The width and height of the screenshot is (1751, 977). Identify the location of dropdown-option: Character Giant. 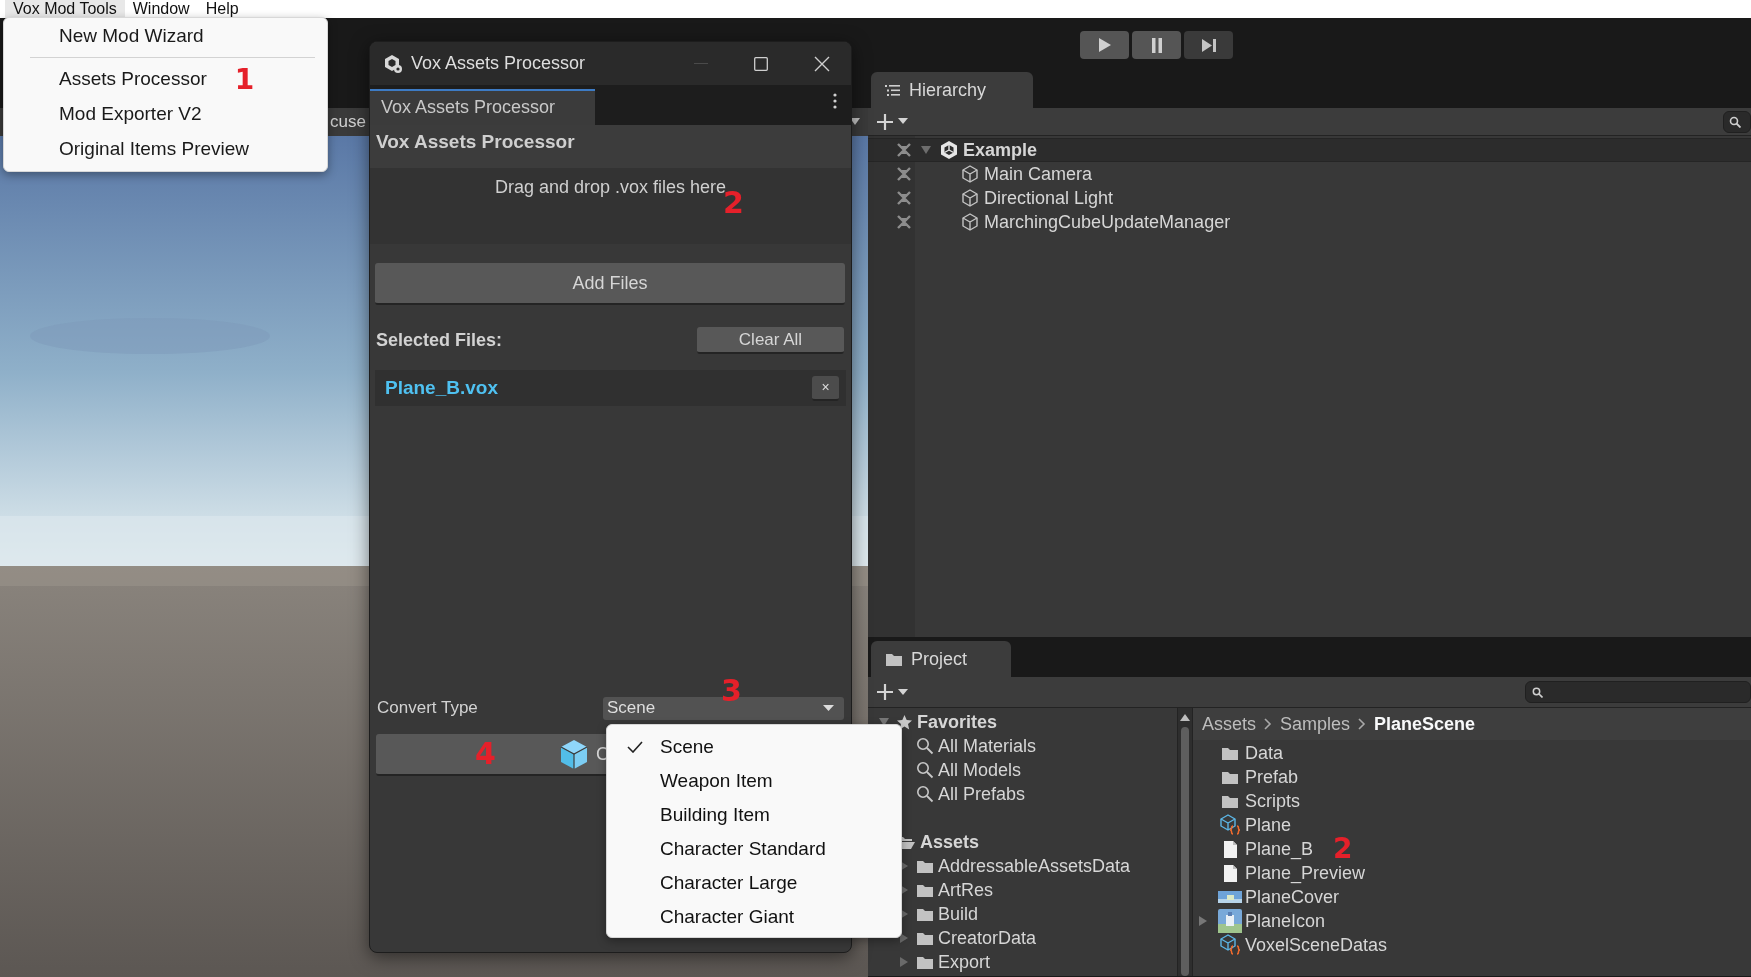
(754, 917).